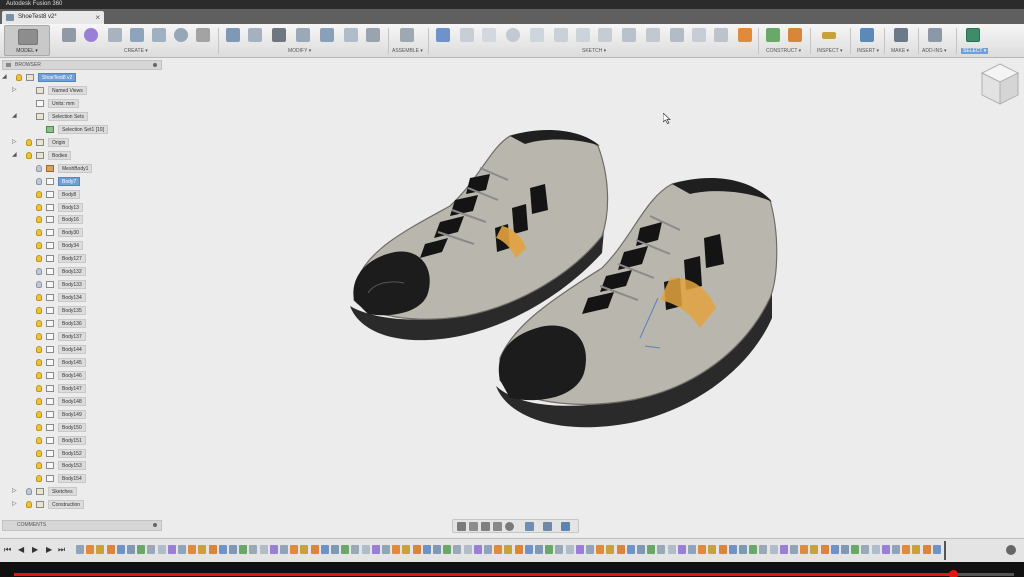 This screenshot has width=1024, height=577. What do you see at coordinates (115, 35) in the screenshot?
I see `extrude-icon` at bounding box center [115, 35].